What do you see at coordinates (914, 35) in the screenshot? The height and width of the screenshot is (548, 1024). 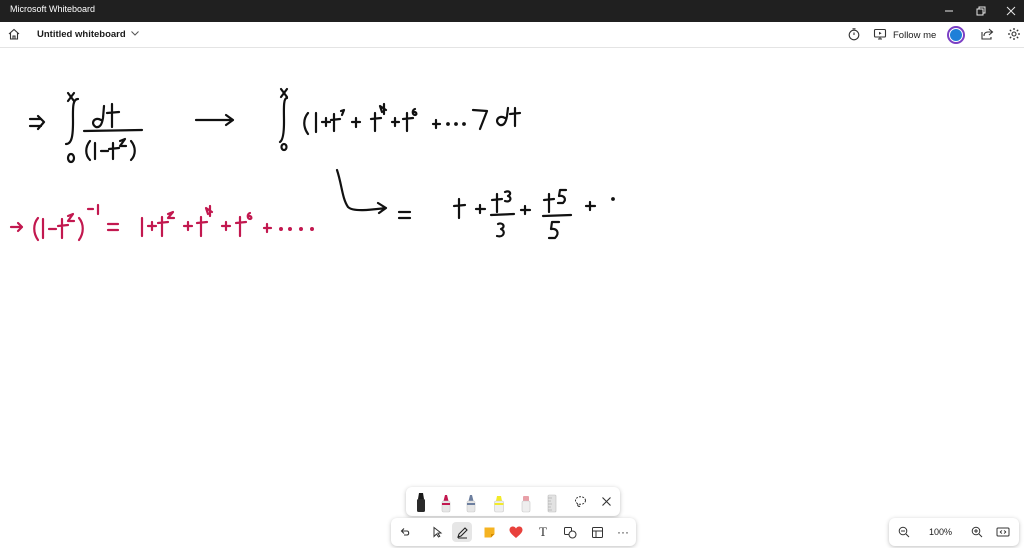 I see `follow-me-button: Follow me` at bounding box center [914, 35].